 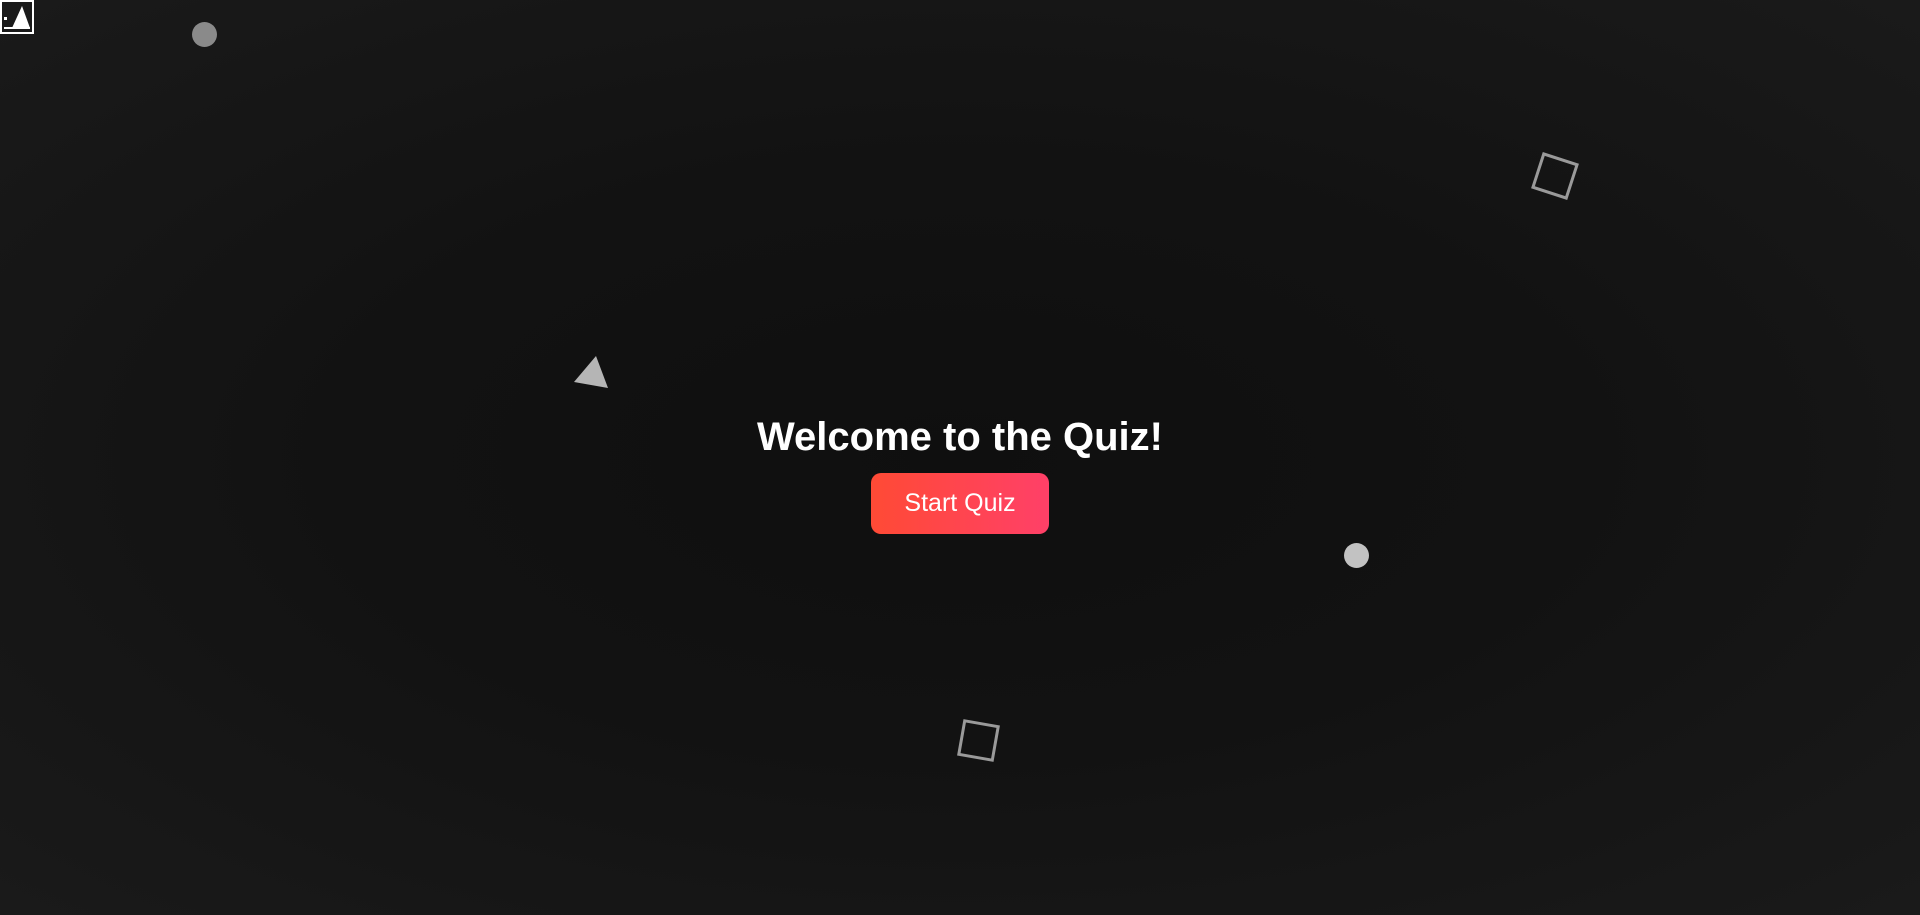 What do you see at coordinates (591, 372) in the screenshot?
I see `decorative-triangle` at bounding box center [591, 372].